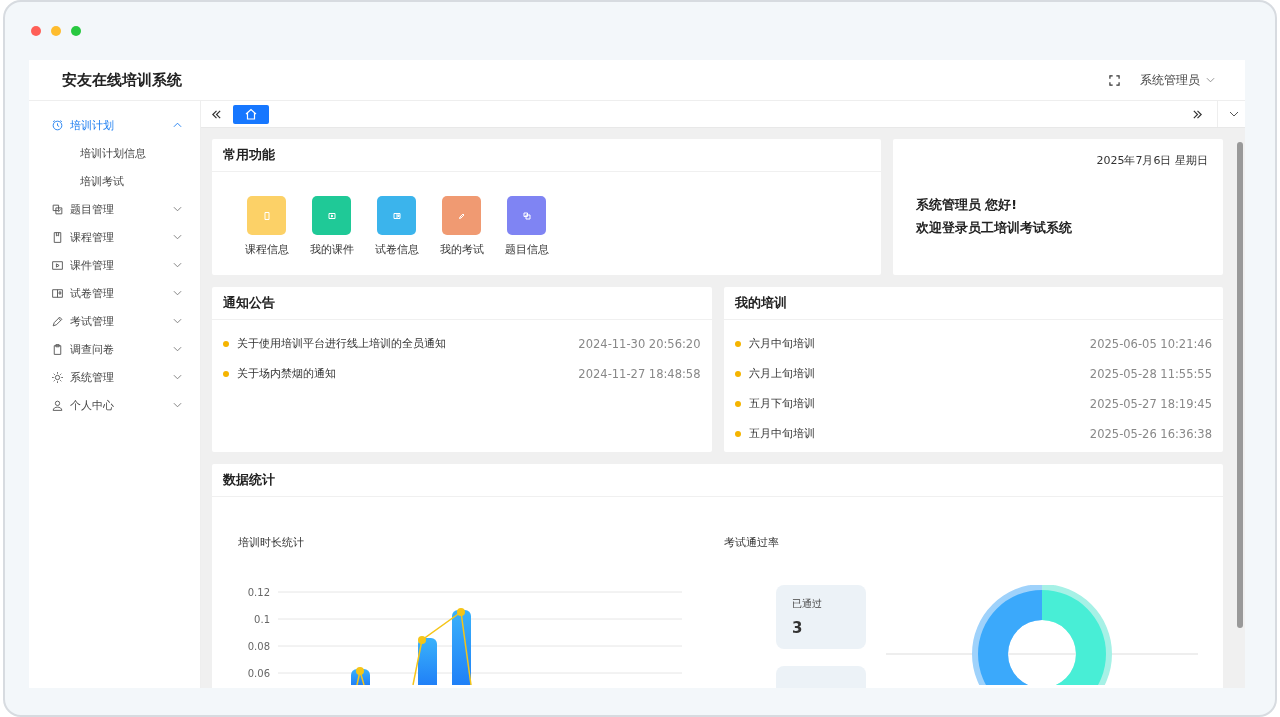  I want to click on card-title: 我的培训, so click(973, 303).